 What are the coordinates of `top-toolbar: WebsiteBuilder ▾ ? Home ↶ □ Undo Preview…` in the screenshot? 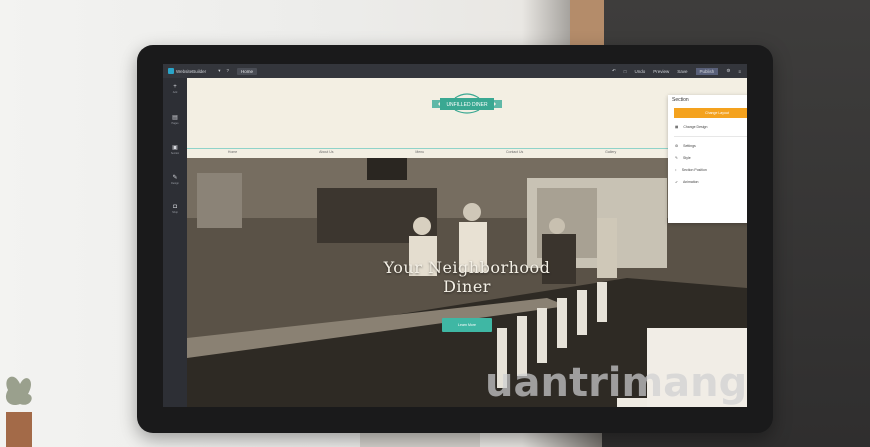 It's located at (455, 71).